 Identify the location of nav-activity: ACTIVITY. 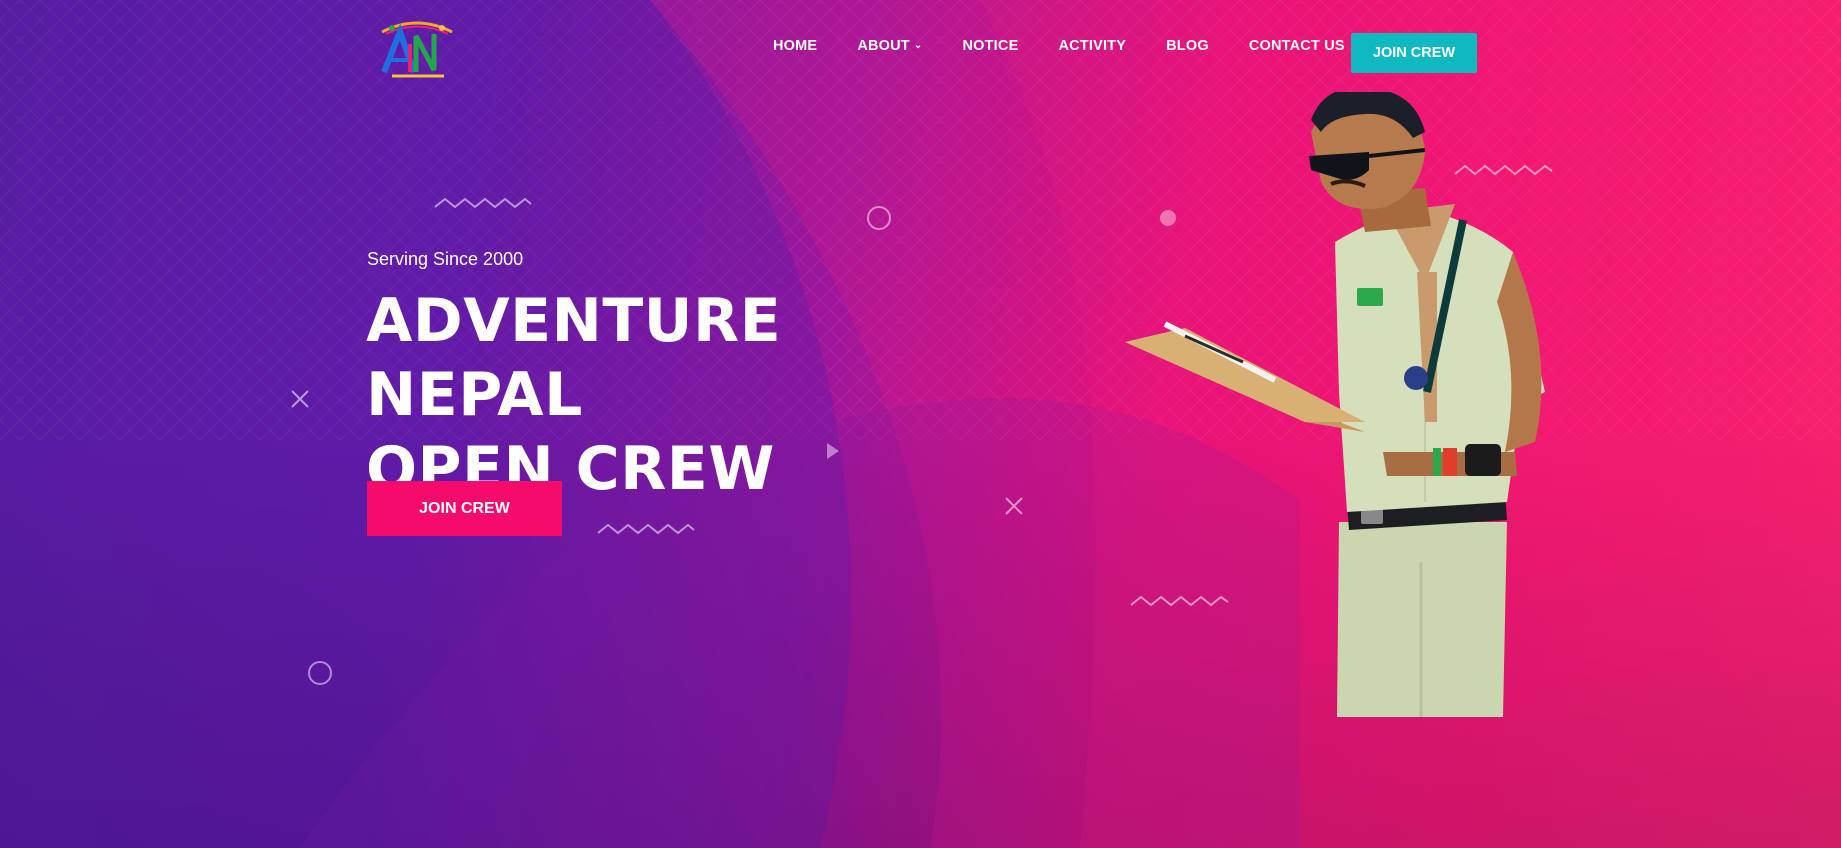
(1092, 46).